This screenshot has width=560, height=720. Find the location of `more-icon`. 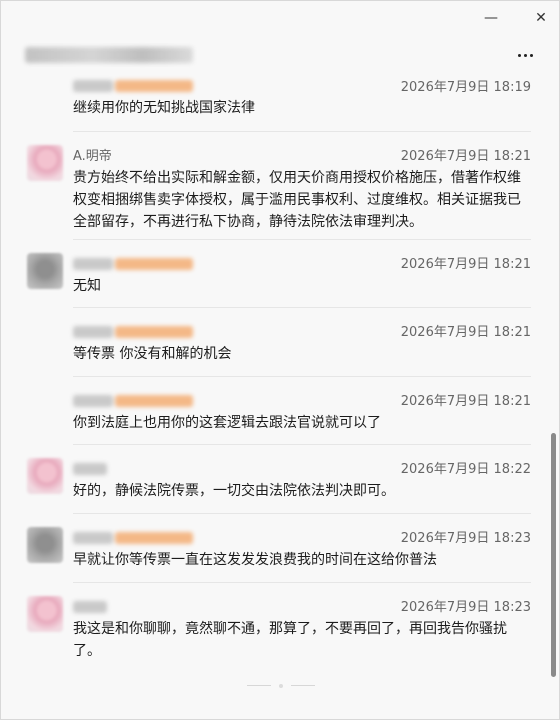

more-icon is located at coordinates (525, 55).